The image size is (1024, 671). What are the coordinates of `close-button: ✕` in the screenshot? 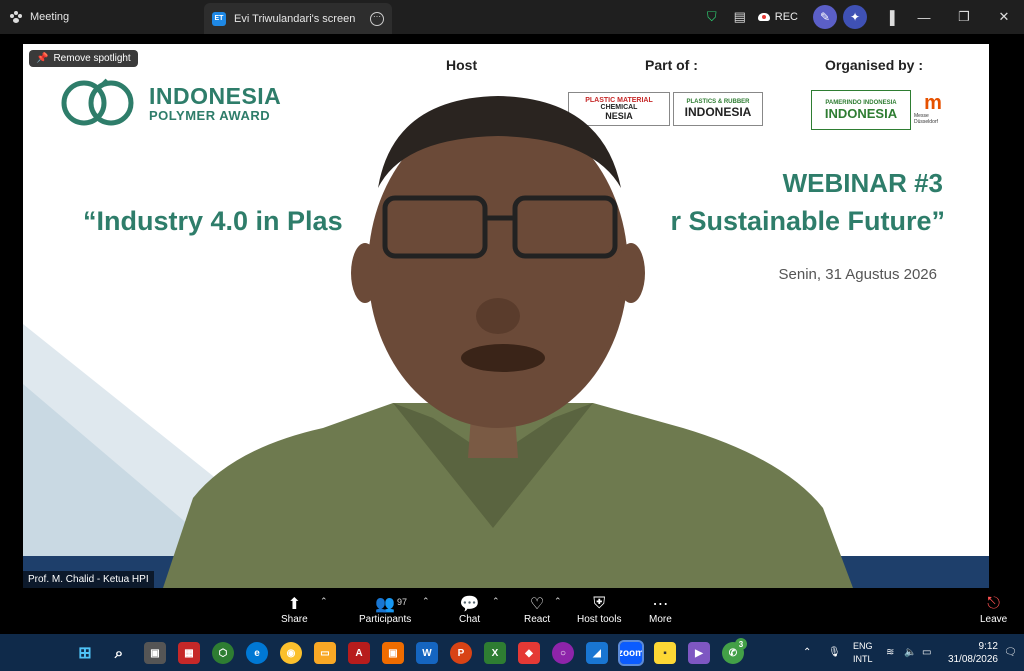 It's located at (1004, 17).